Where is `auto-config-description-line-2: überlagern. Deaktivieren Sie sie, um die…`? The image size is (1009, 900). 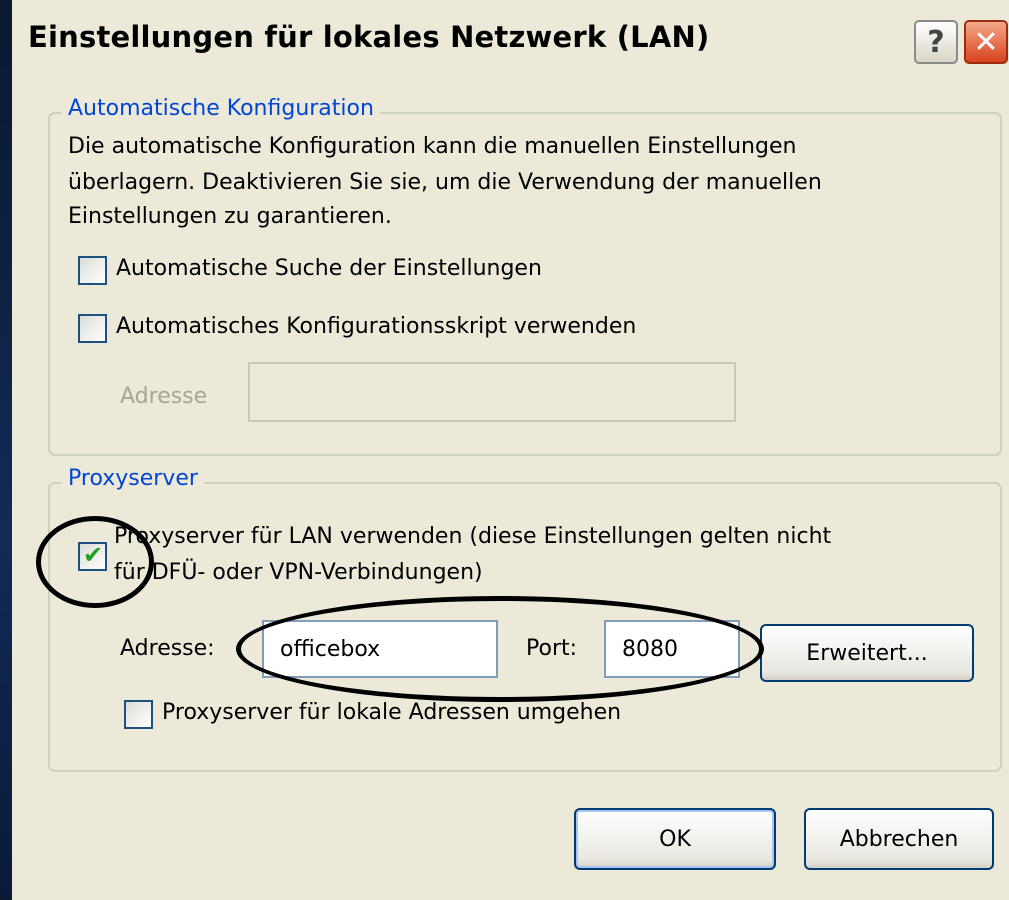
auto-config-description-line-2: überlagern. Deaktivieren Sie sie, um die… is located at coordinates (445, 182).